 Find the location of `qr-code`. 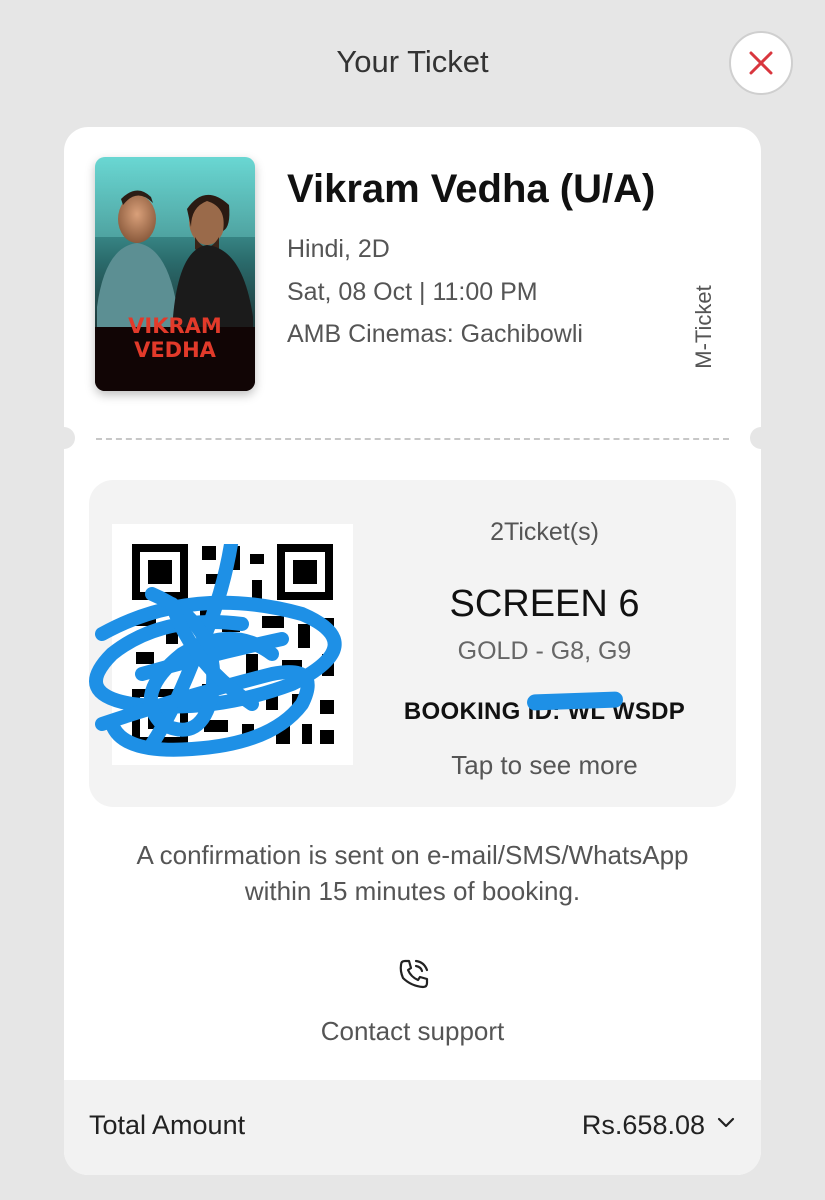

qr-code is located at coordinates (221, 644).